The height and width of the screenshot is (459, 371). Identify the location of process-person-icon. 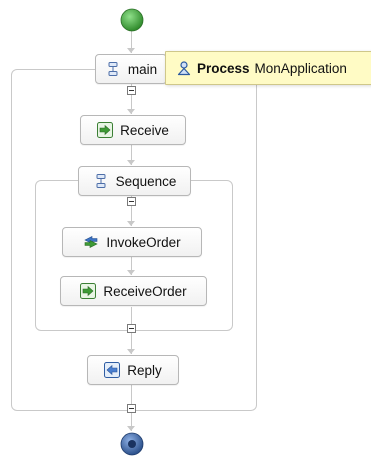
(184, 68).